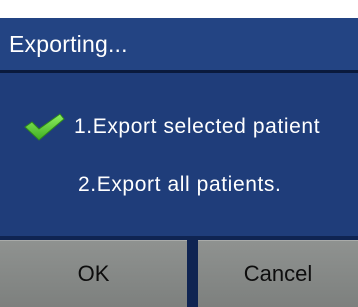 The height and width of the screenshot is (307, 358). I want to click on option-export-selected: 1.Export selected patient, so click(171, 127).